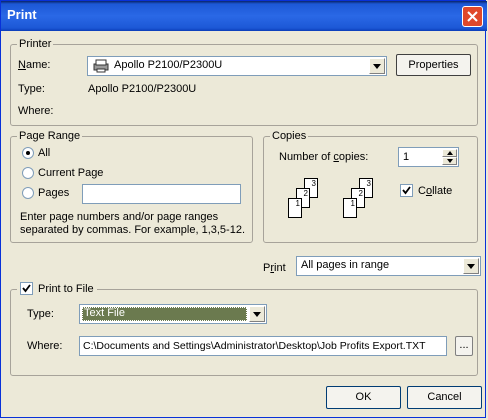  What do you see at coordinates (28, 153) in the screenshot?
I see `radio-all` at bounding box center [28, 153].